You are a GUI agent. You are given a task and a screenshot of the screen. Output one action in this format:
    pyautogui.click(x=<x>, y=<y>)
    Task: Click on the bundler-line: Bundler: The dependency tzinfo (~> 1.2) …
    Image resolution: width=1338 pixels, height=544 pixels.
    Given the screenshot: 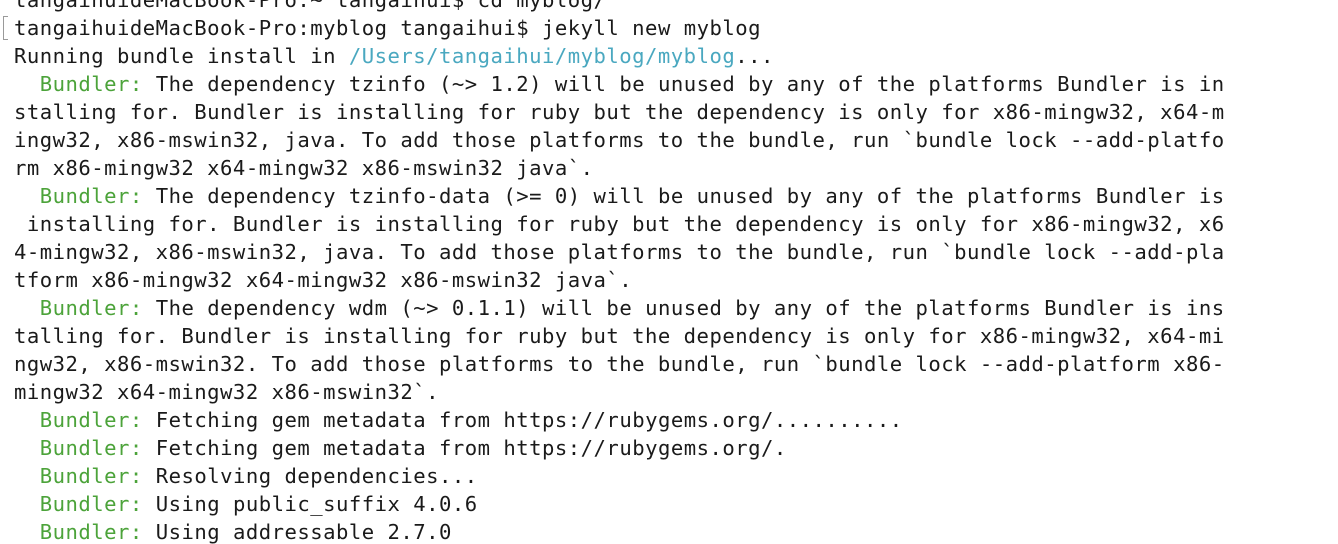 What is the action you would take?
    pyautogui.click(x=619, y=84)
    